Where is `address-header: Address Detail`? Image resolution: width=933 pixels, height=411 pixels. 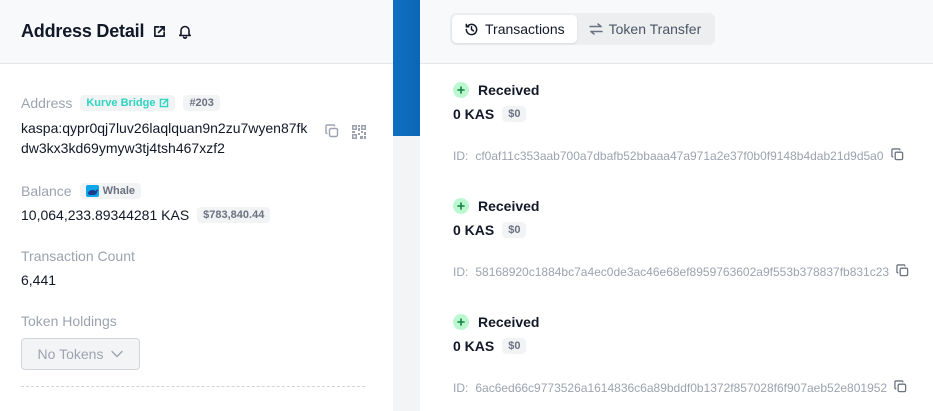 address-header: Address Detail is located at coordinates (196, 32).